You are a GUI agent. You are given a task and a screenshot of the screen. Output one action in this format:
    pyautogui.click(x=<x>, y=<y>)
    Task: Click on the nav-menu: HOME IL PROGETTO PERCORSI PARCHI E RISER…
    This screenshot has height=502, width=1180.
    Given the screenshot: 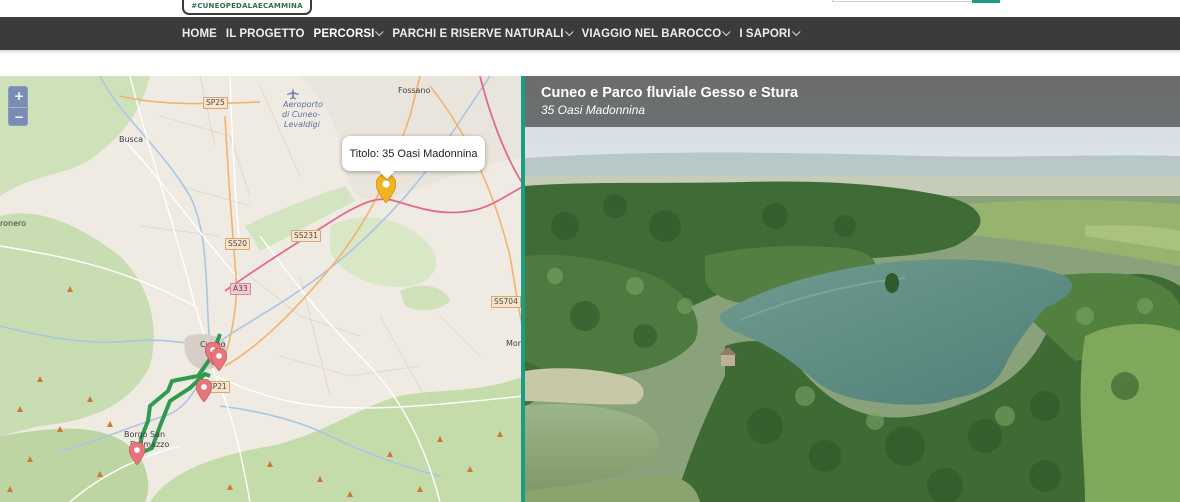 What is the action you would take?
    pyautogui.click(x=495, y=33)
    